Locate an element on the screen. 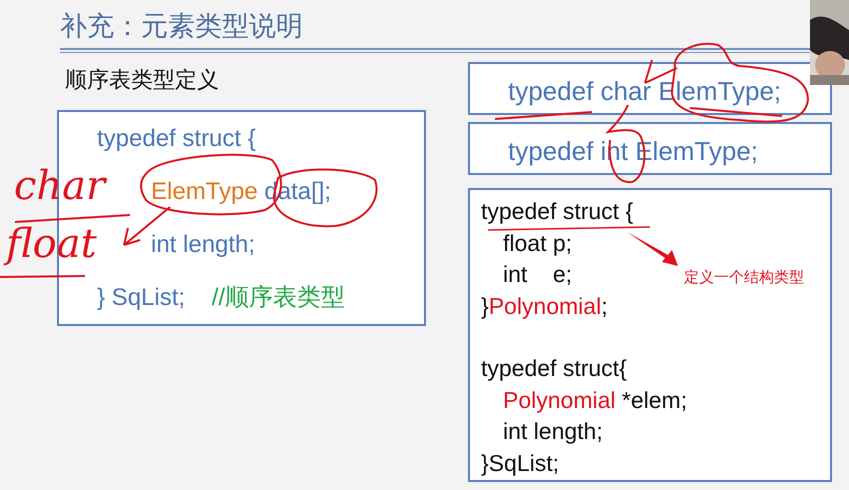 This screenshot has width=849, height=490. callout-text: 定义一个结构类型 is located at coordinates (744, 277).